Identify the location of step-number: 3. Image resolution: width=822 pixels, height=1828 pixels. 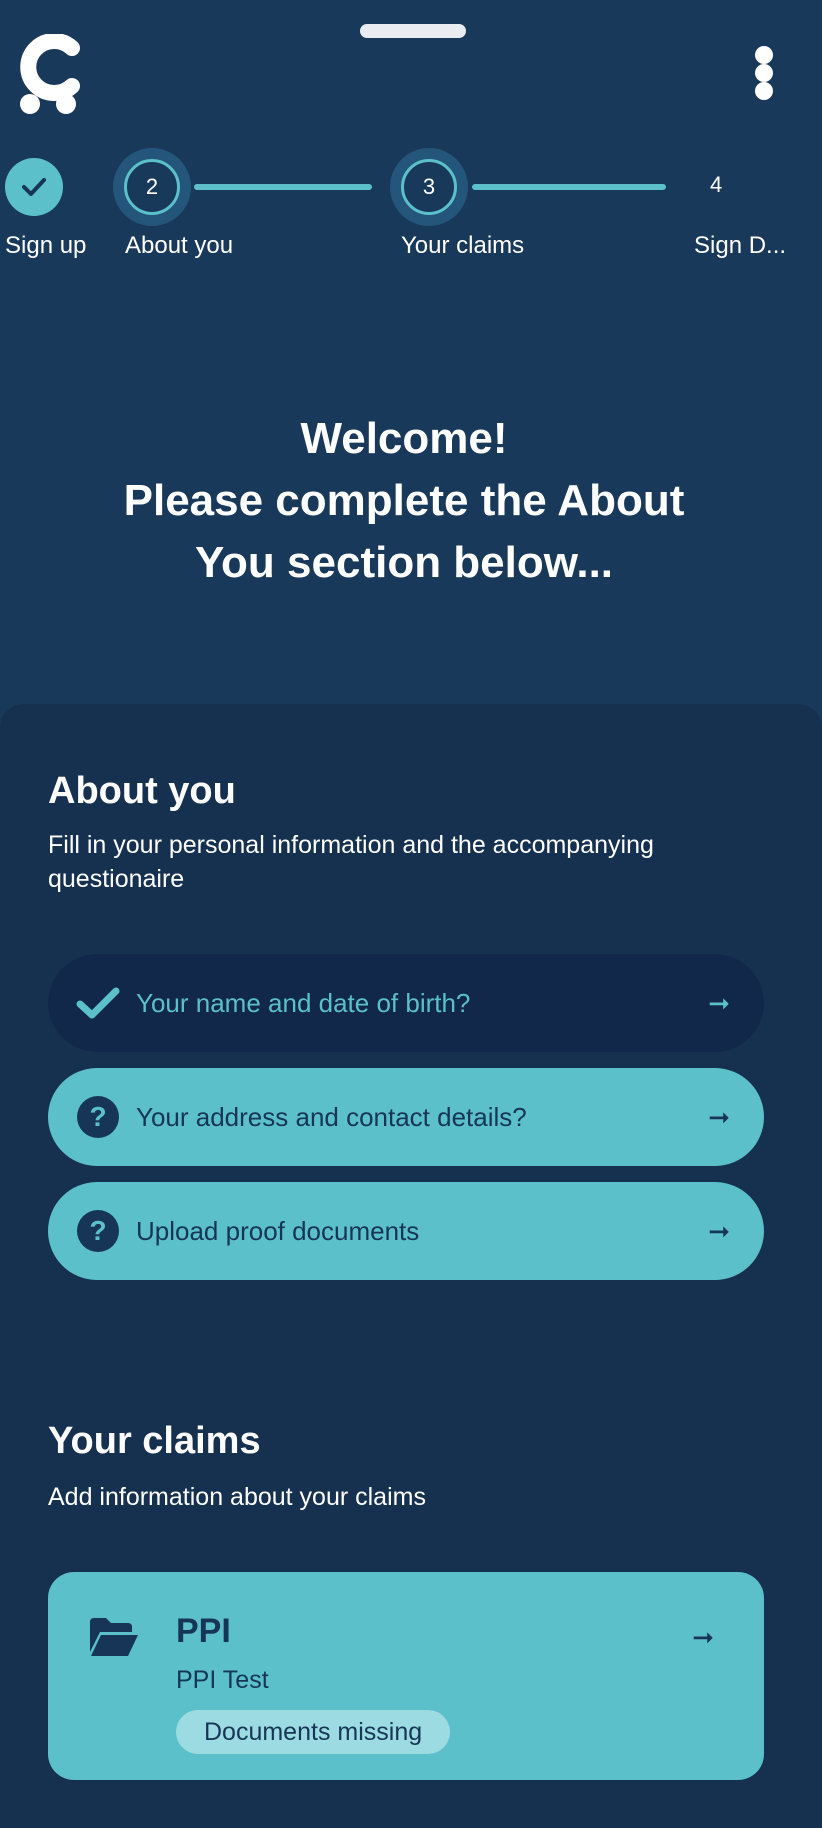
(429, 186).